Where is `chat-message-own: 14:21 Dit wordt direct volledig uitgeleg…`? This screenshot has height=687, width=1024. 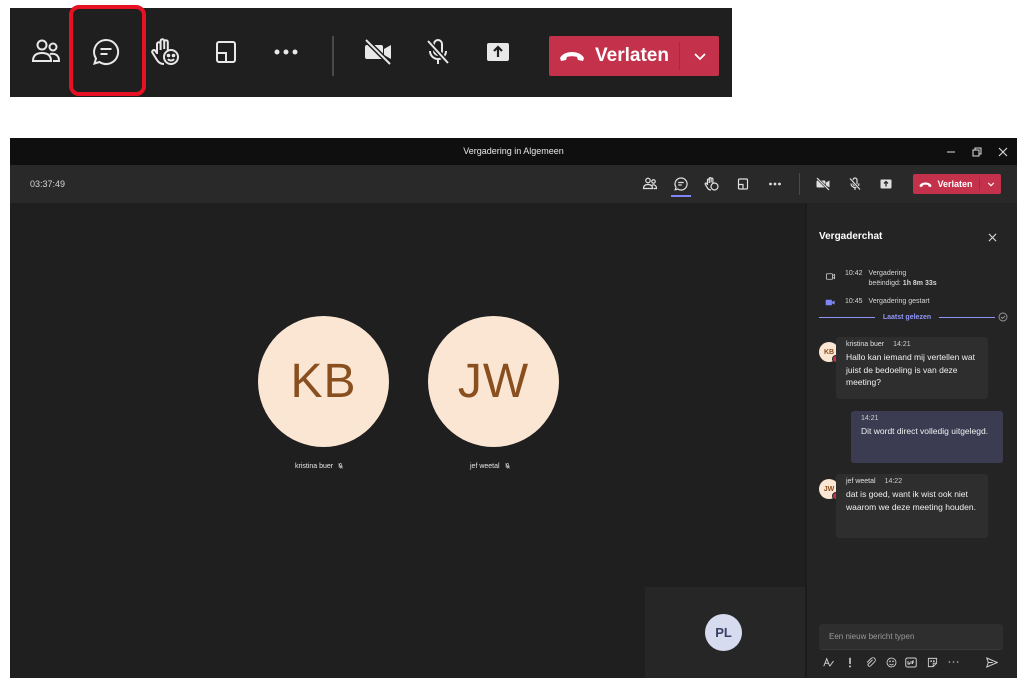 chat-message-own: 14:21 Dit wordt direct volledig uitgeleg… is located at coordinates (927, 437).